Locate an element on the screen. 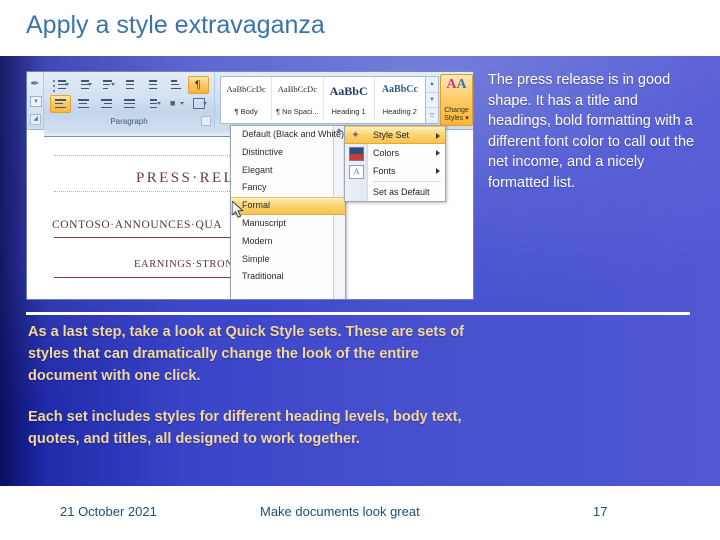 The width and height of the screenshot is (720, 540). style-set-item-distinctive: Distinctive is located at coordinates (288, 153).